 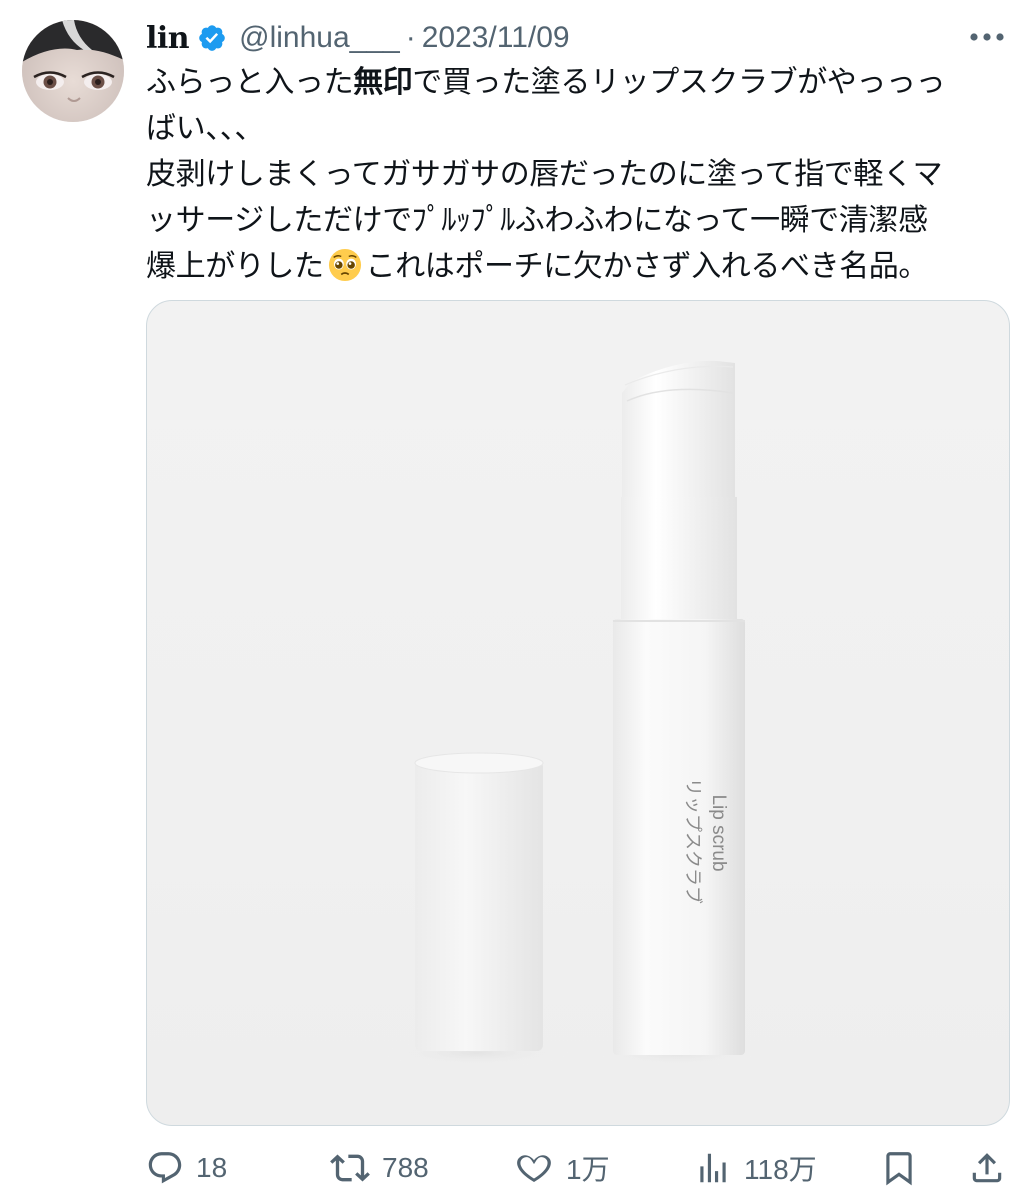 I want to click on profile-photo, so click(x=73, y=71).